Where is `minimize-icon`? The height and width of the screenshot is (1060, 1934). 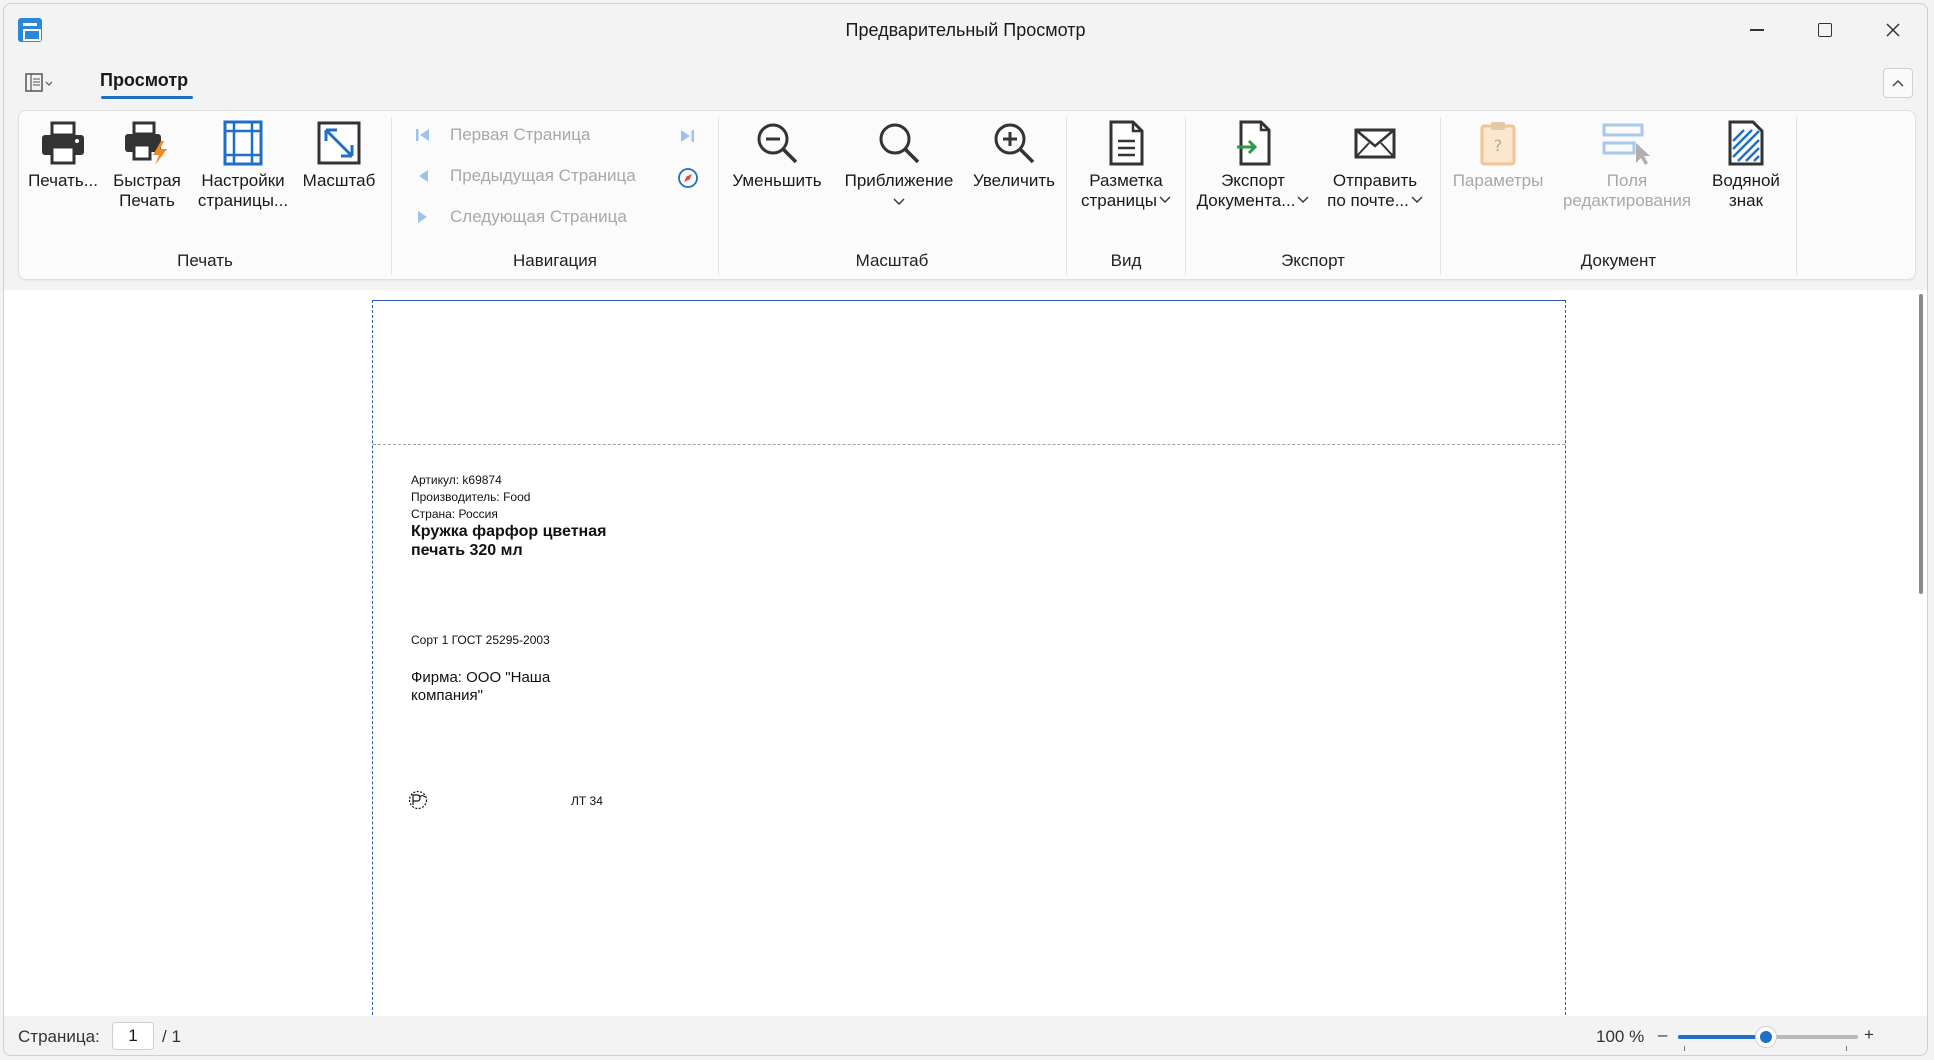 minimize-icon is located at coordinates (1757, 30).